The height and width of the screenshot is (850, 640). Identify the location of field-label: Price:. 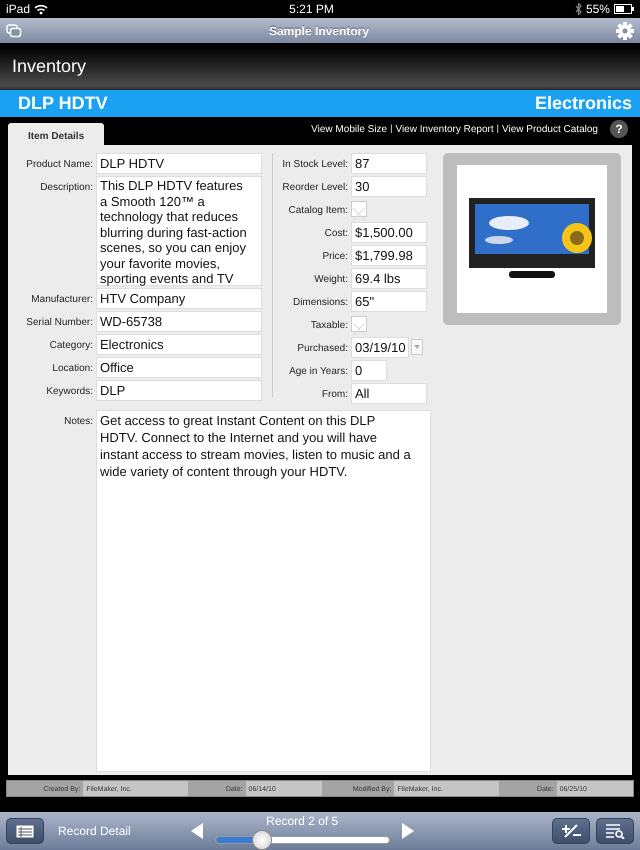
(335, 257).